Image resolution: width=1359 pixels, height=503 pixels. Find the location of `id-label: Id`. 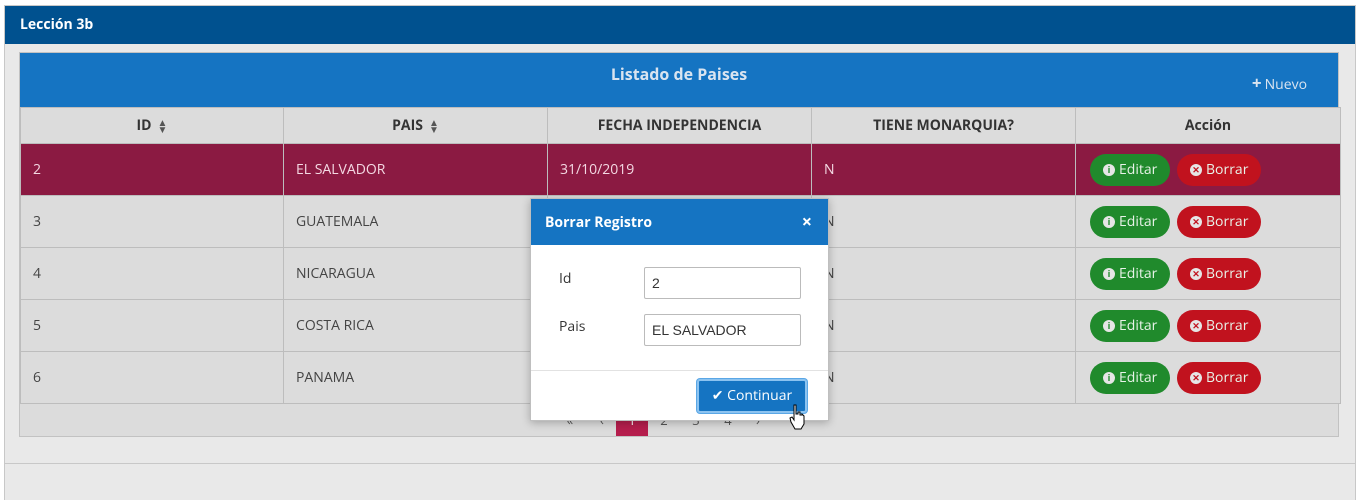

id-label: Id is located at coordinates (565, 278).